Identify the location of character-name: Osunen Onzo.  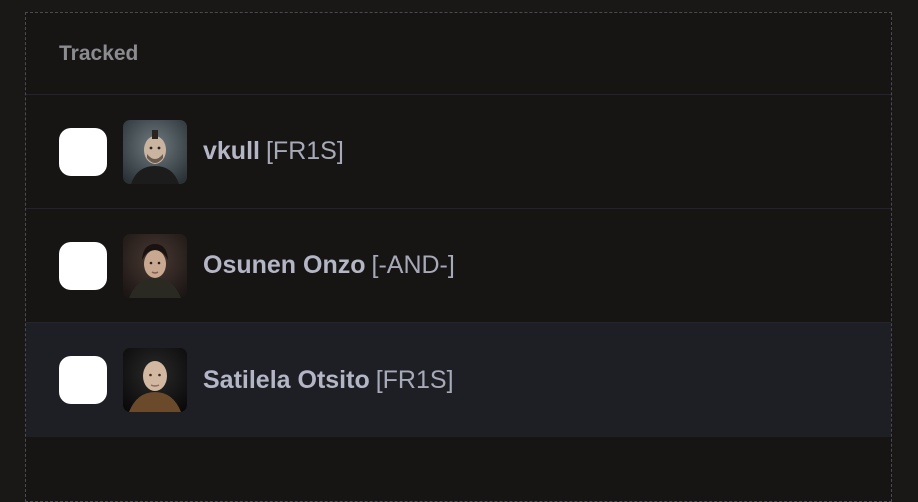
(284, 265).